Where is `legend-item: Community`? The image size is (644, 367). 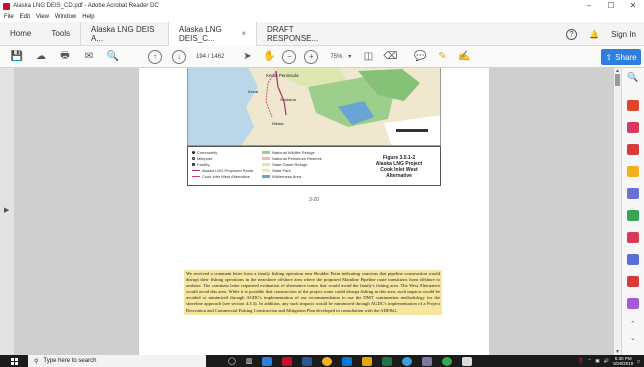 legend-item: Community is located at coordinates (222, 152).